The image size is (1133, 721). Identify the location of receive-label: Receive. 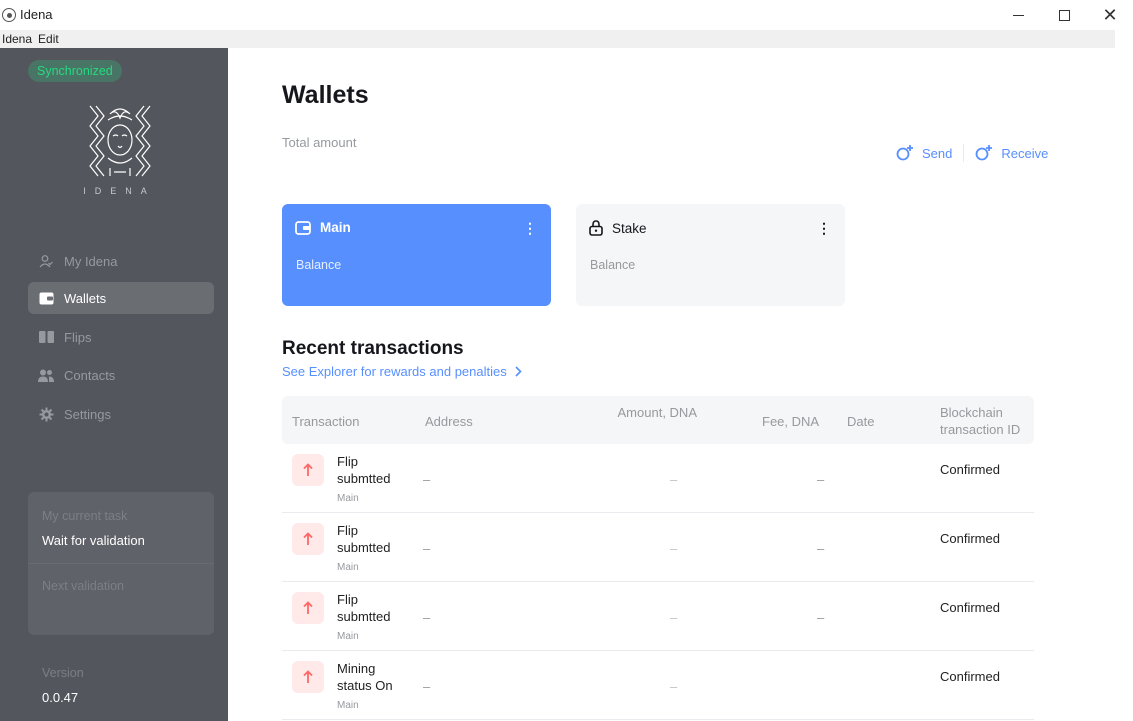
(1025, 153).